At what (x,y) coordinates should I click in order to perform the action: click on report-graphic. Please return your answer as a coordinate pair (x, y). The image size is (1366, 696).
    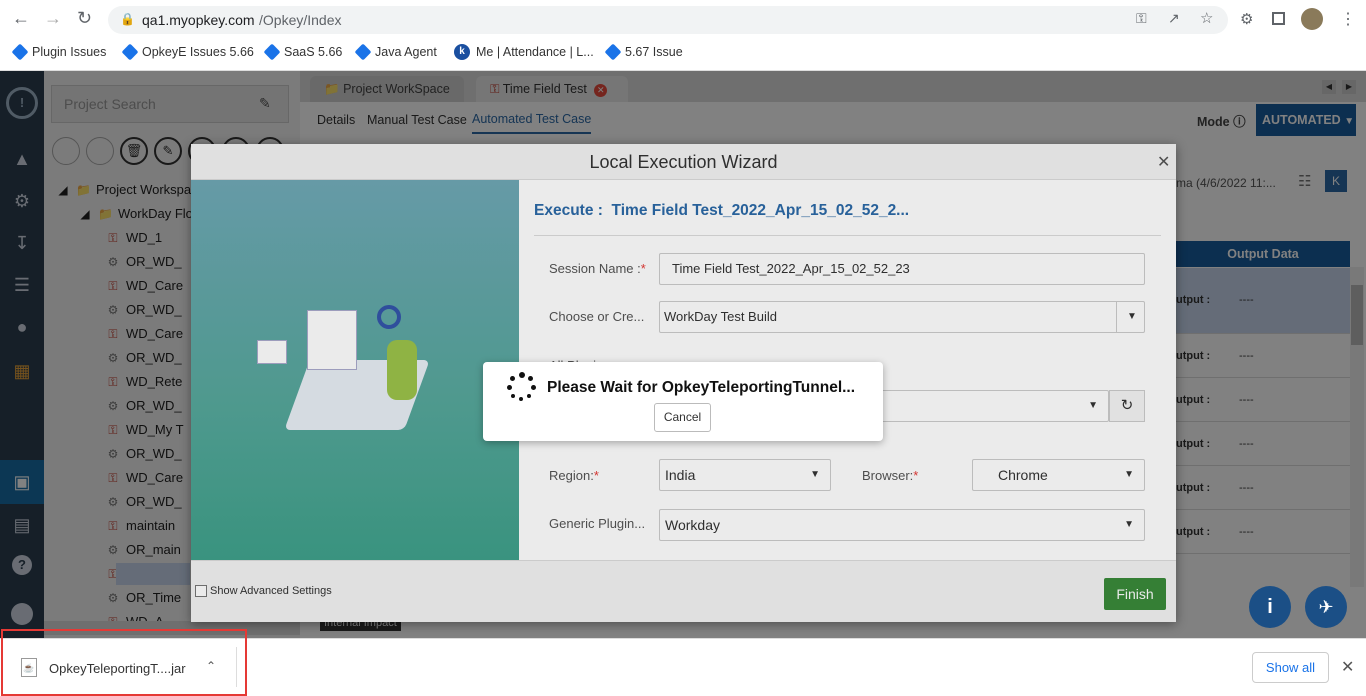
    Looking at the image, I should click on (332, 340).